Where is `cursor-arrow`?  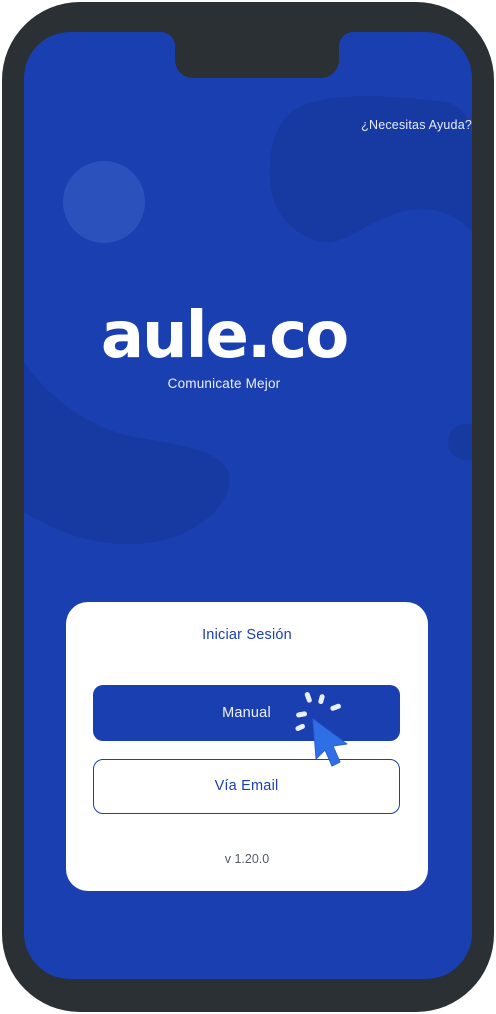 cursor-arrow is located at coordinates (330, 742).